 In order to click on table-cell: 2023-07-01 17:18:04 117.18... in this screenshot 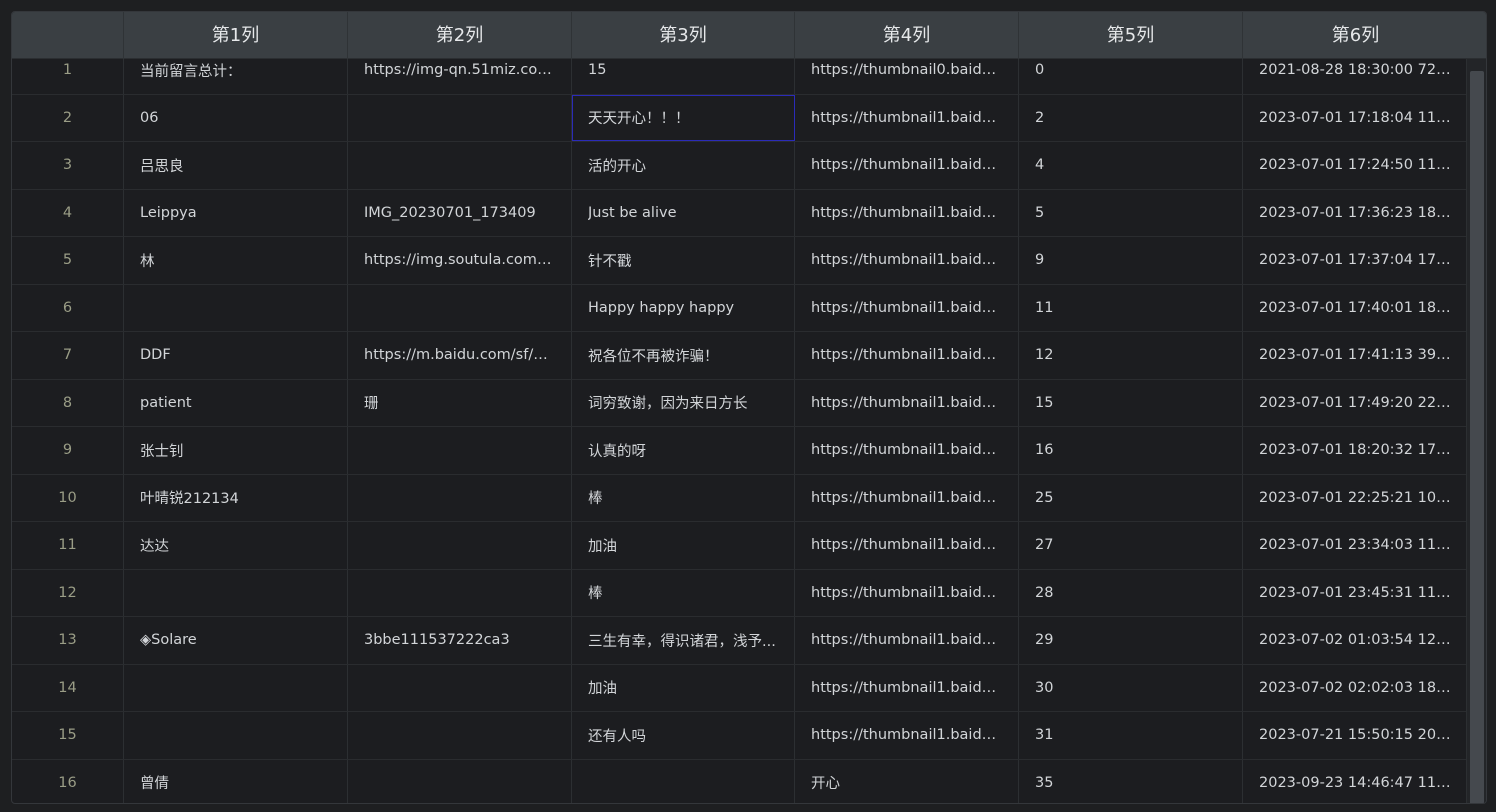, I will do `click(1355, 118)`.